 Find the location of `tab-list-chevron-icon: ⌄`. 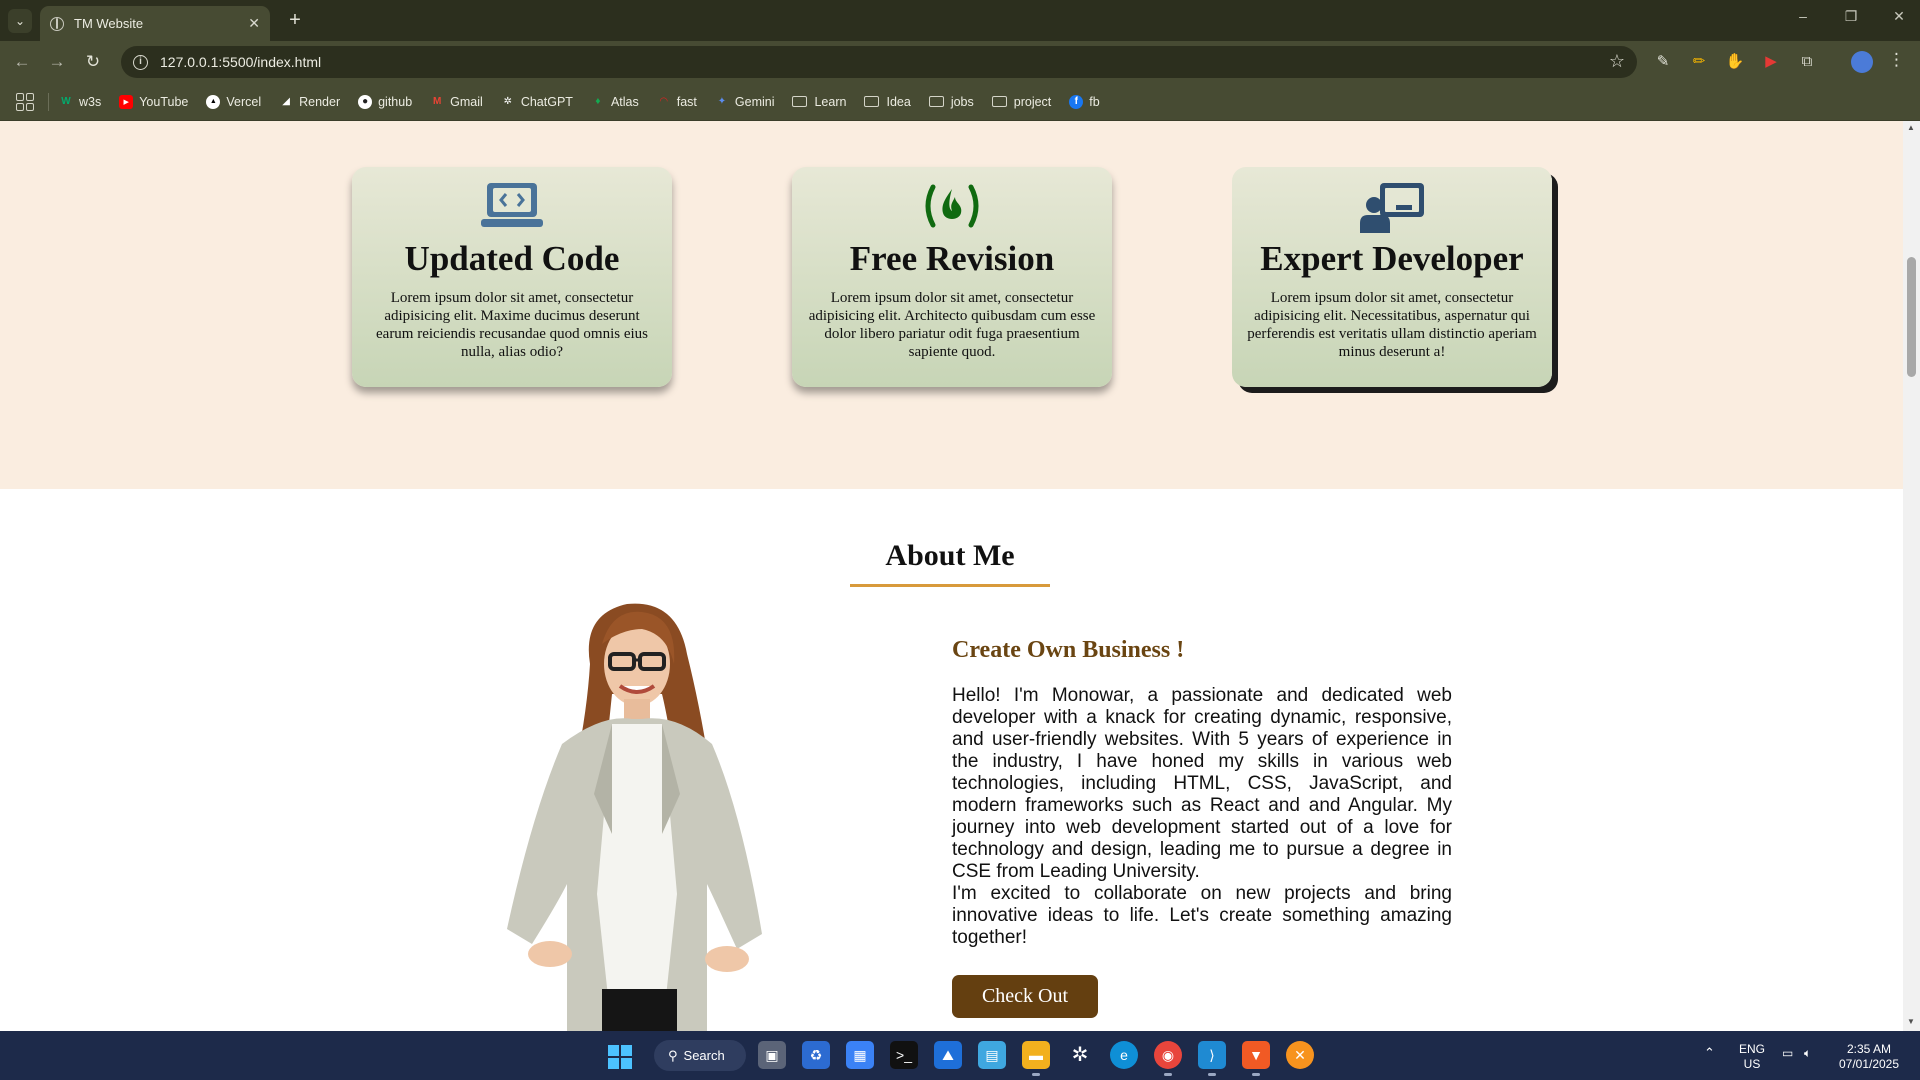

tab-list-chevron-icon: ⌄ is located at coordinates (20, 21).